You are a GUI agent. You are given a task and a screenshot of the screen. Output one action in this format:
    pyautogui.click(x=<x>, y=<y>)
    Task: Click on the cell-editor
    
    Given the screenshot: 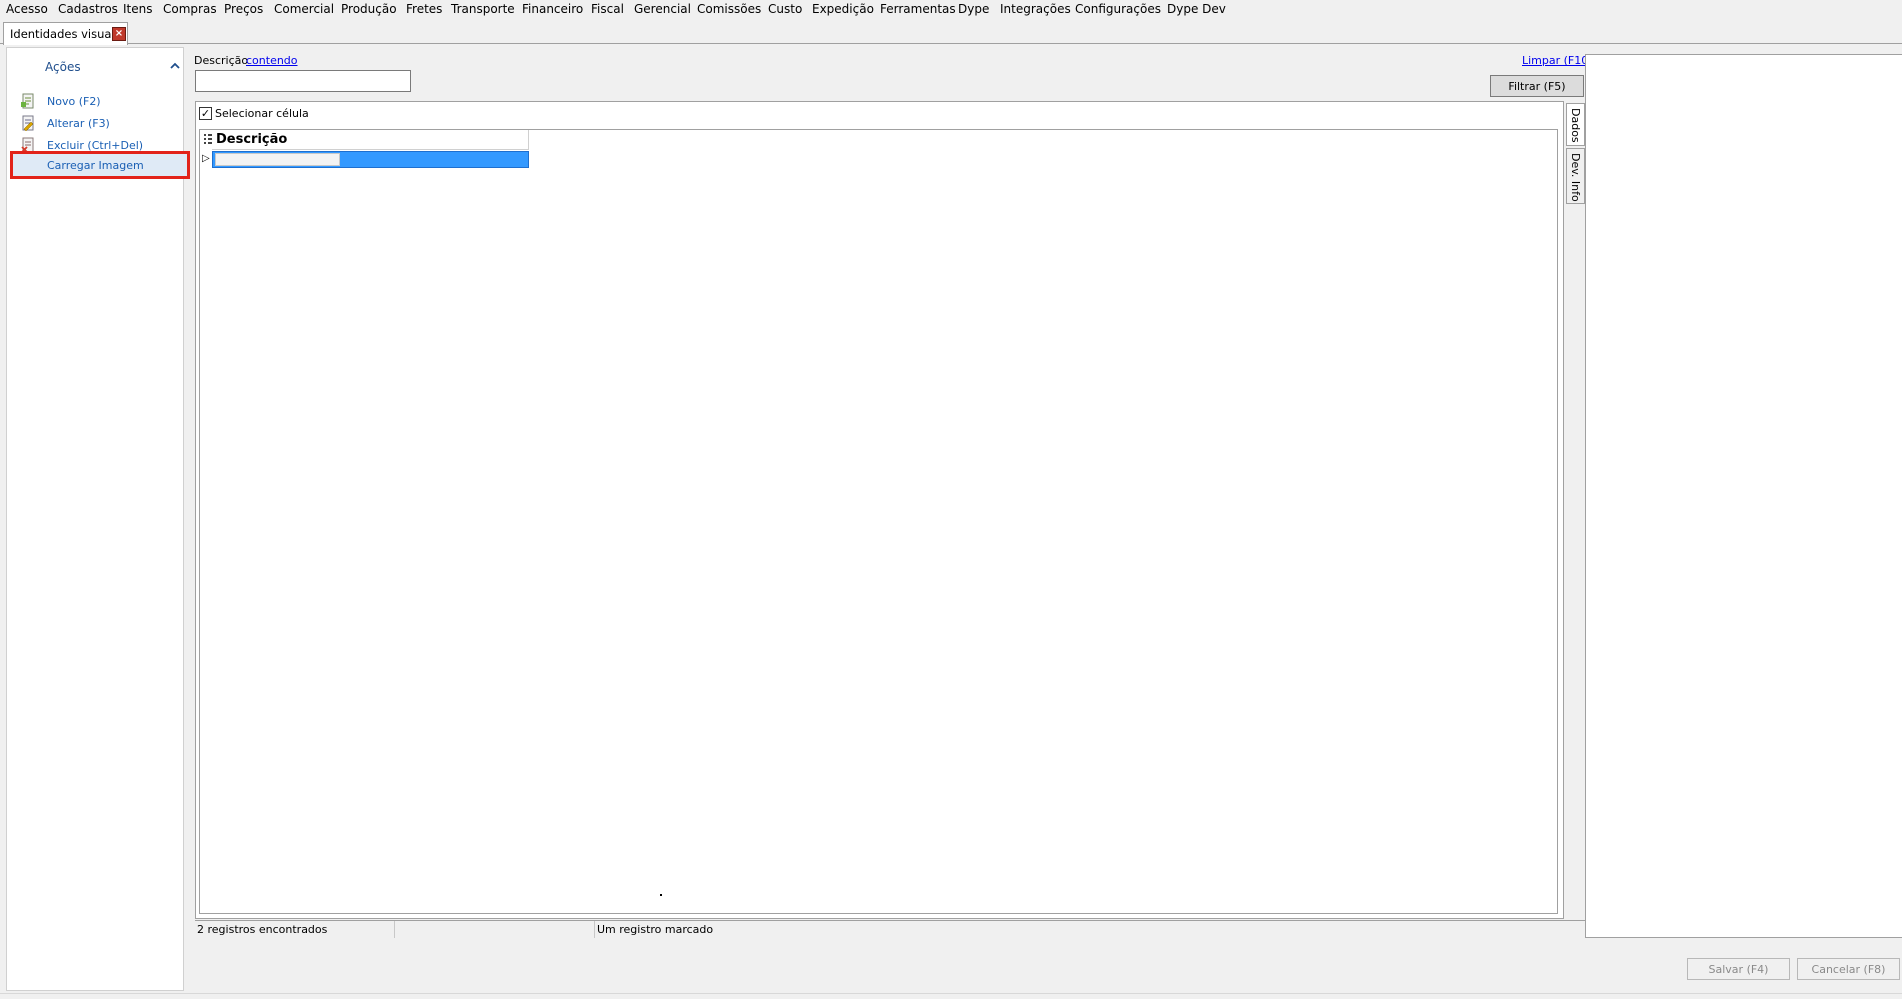 What is the action you would take?
    pyautogui.click(x=277, y=159)
    